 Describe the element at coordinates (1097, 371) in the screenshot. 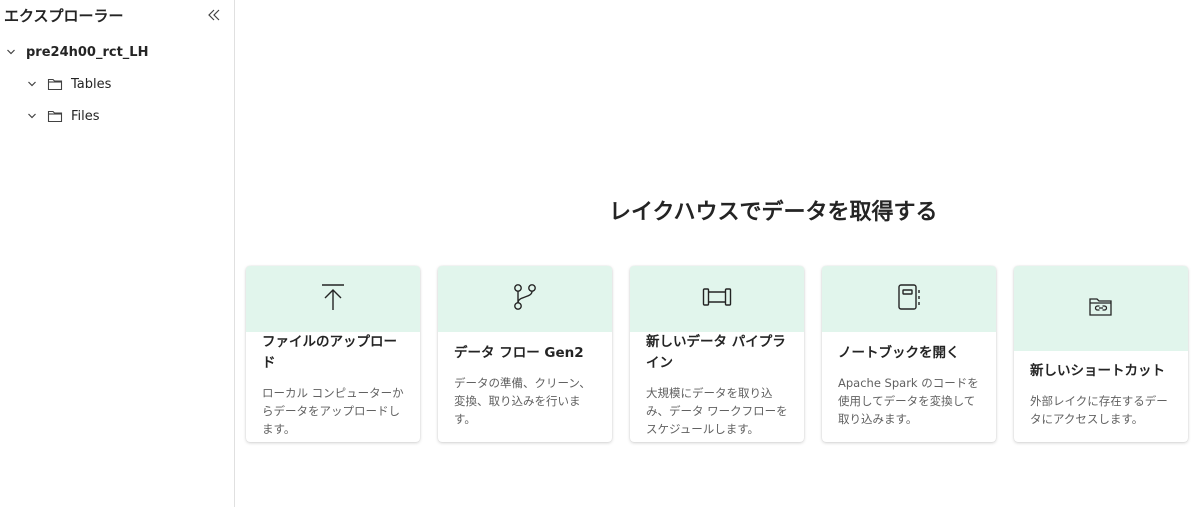

I see `card-title: 新しいショートカット` at that location.